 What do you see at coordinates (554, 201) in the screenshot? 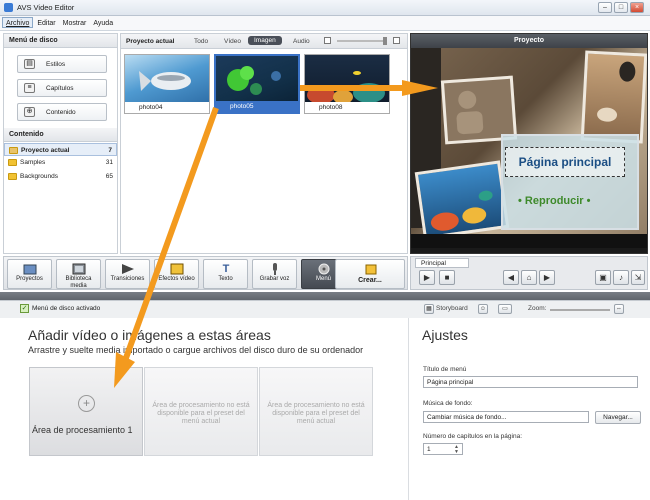
I see `preview-play-label: • Reproducir •` at bounding box center [554, 201].